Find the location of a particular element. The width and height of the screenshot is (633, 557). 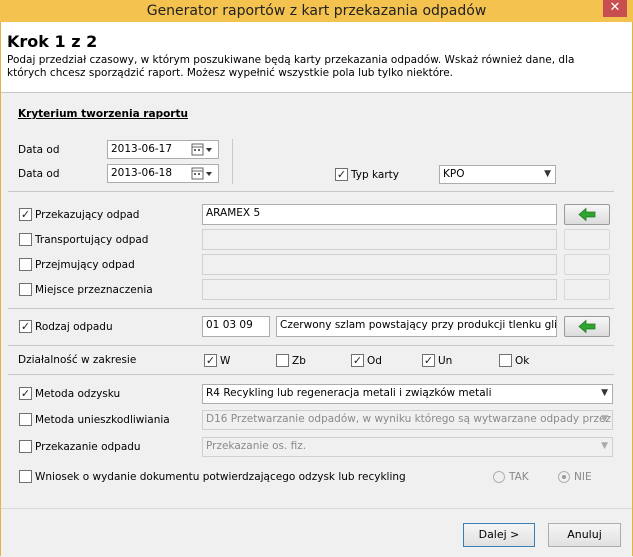

waste-code-value: 01 03 09 is located at coordinates (229, 325).